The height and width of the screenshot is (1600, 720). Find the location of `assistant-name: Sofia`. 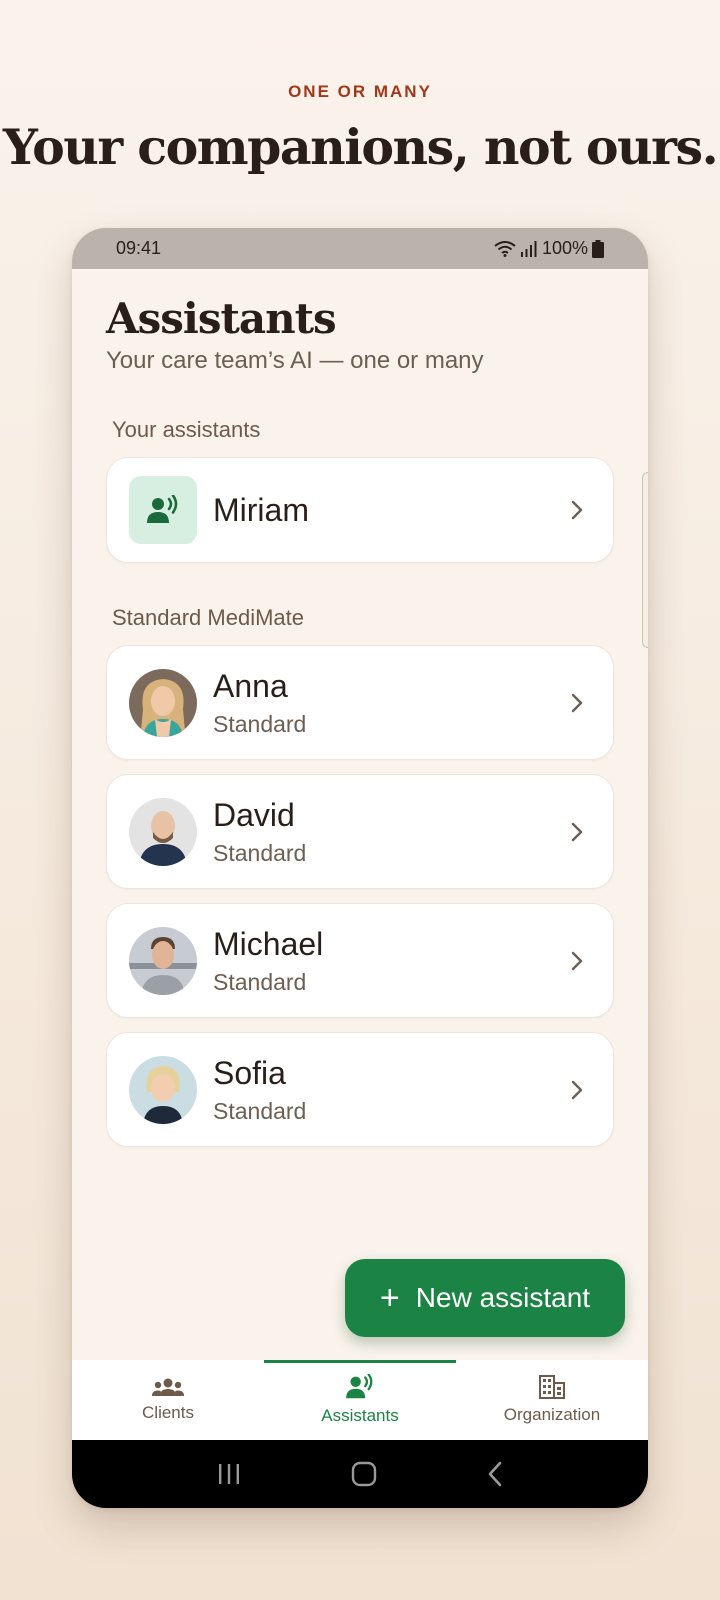

assistant-name: Sofia is located at coordinates (249, 1073).